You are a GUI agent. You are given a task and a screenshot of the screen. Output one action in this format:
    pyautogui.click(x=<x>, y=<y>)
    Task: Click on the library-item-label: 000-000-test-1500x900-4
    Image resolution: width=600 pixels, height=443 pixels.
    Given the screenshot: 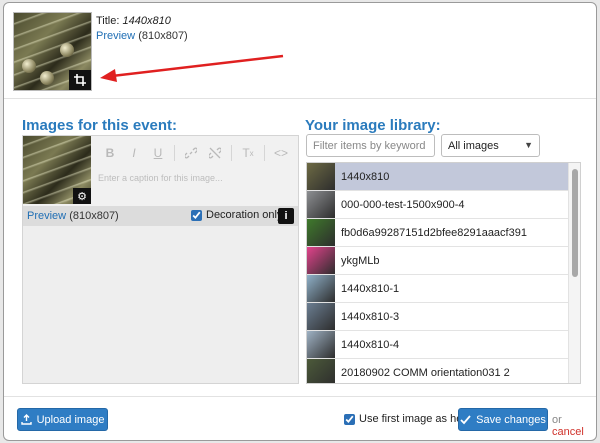 What is the action you would take?
    pyautogui.click(x=403, y=204)
    